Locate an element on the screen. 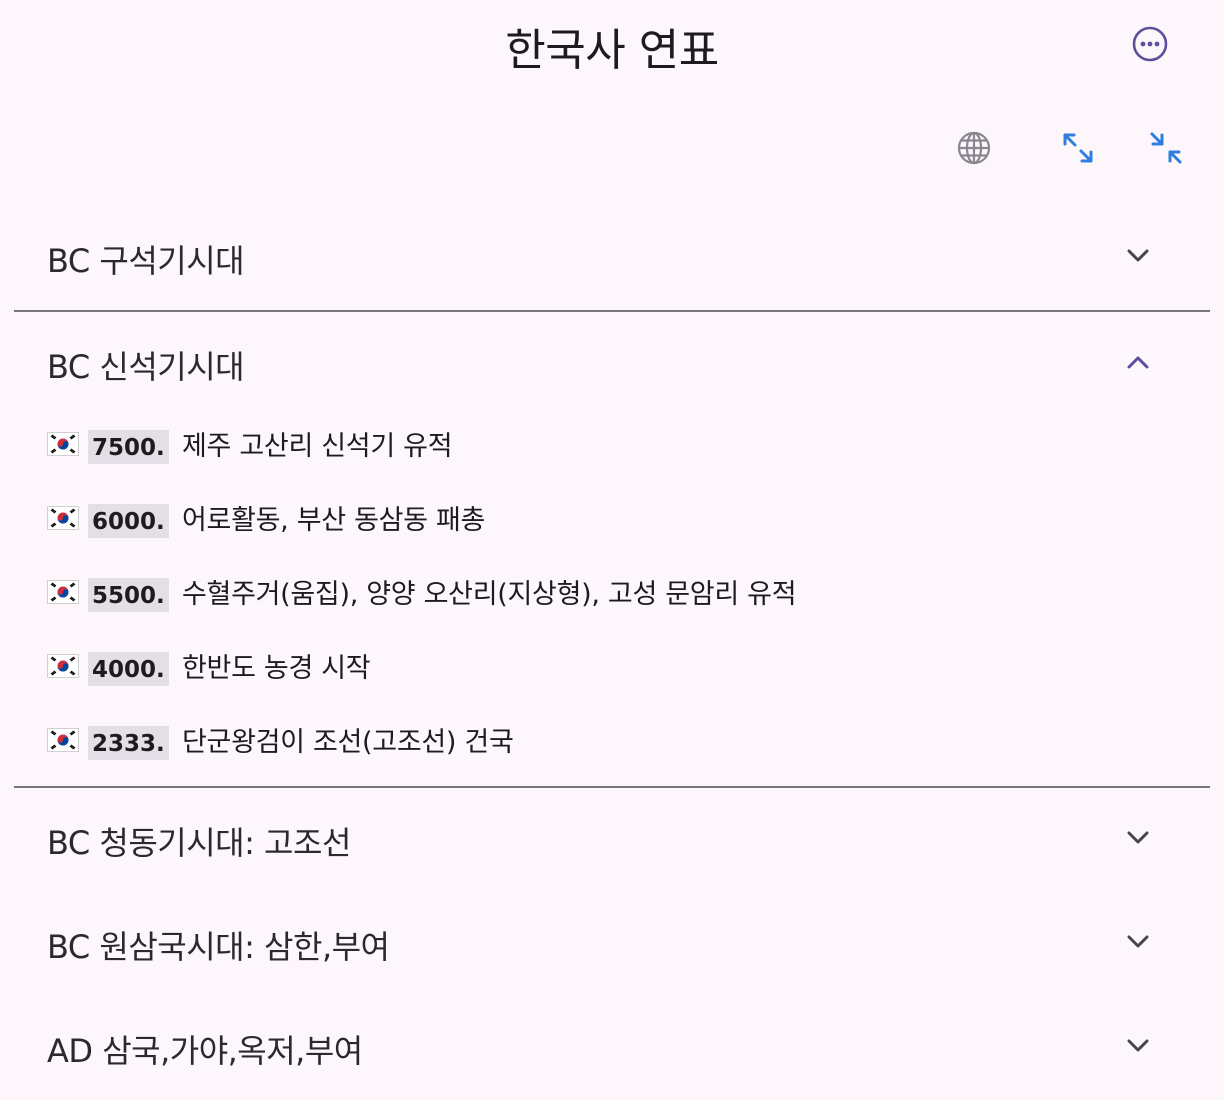 This screenshot has width=1224, height=1100. expand-all-button is located at coordinates (1078, 148).